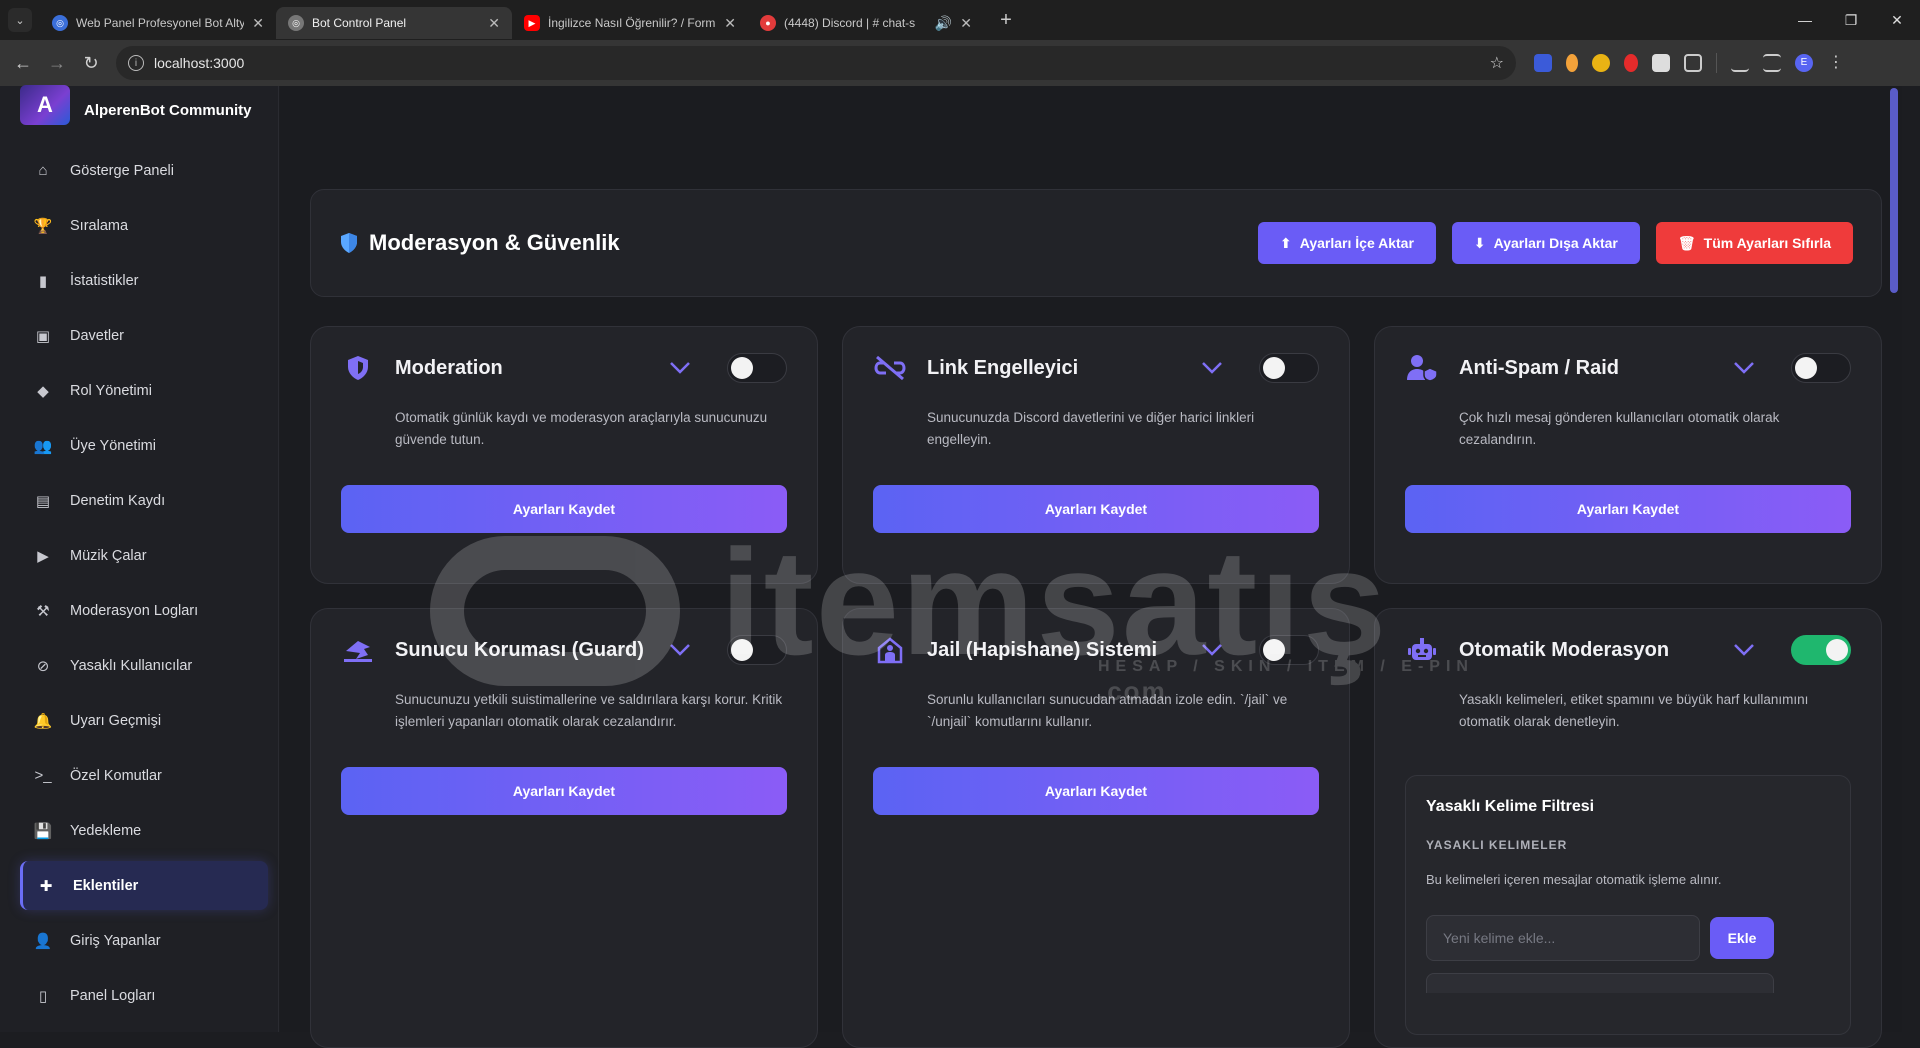 The width and height of the screenshot is (1920, 1048). What do you see at coordinates (91, 63) in the screenshot?
I see `reload-icon: ↻` at bounding box center [91, 63].